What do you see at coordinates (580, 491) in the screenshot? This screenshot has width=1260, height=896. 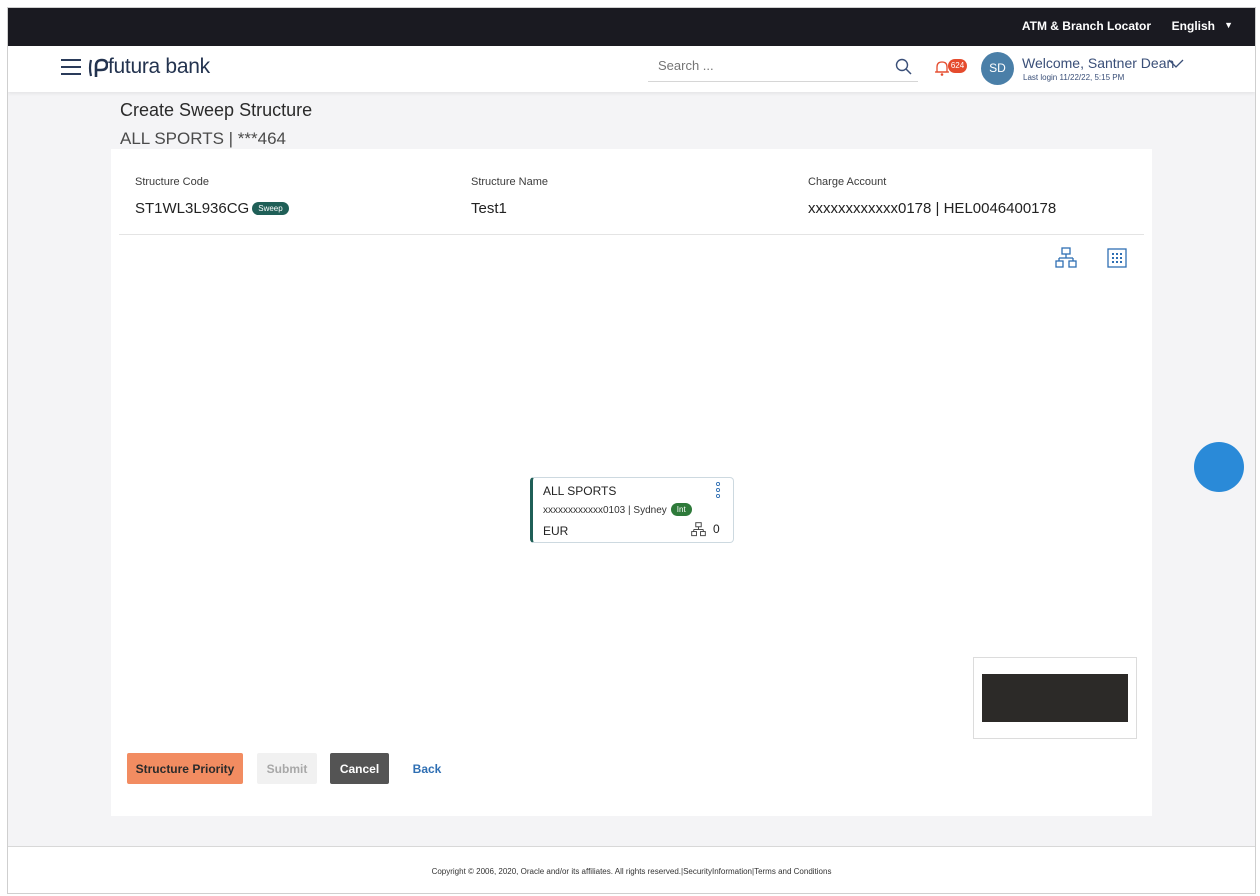 I see `node-title: ALL SPORTS` at bounding box center [580, 491].